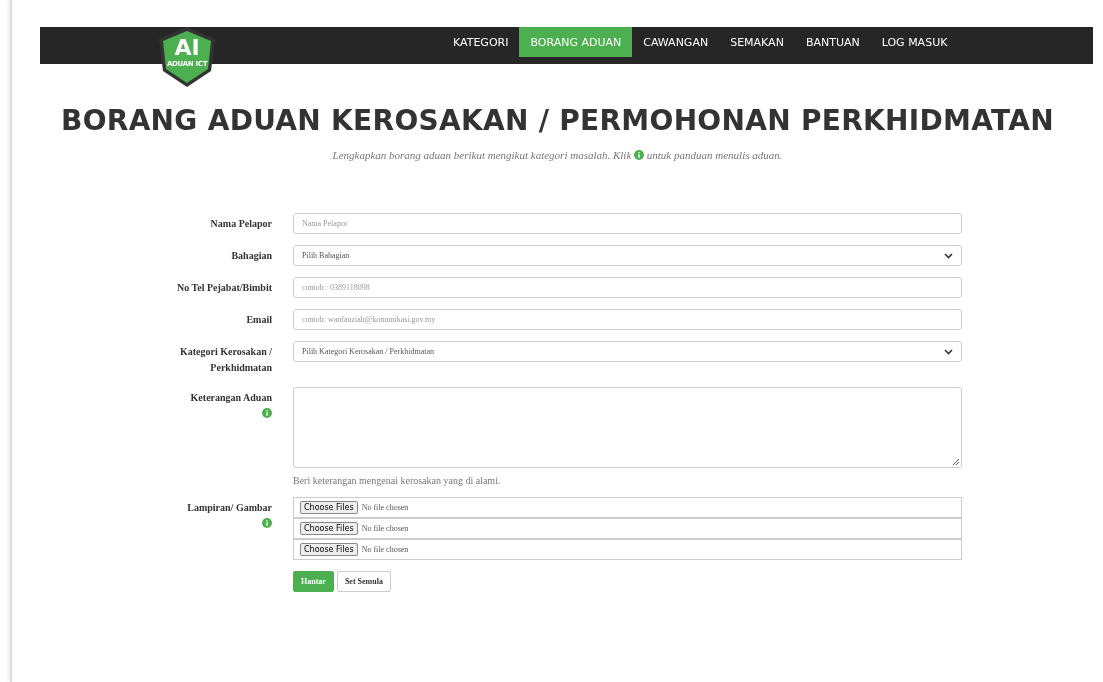 This screenshot has width=1103, height=682. Describe the element at coordinates (229, 507) in the screenshot. I see `field-label: Lampiran/ Gambar` at that location.